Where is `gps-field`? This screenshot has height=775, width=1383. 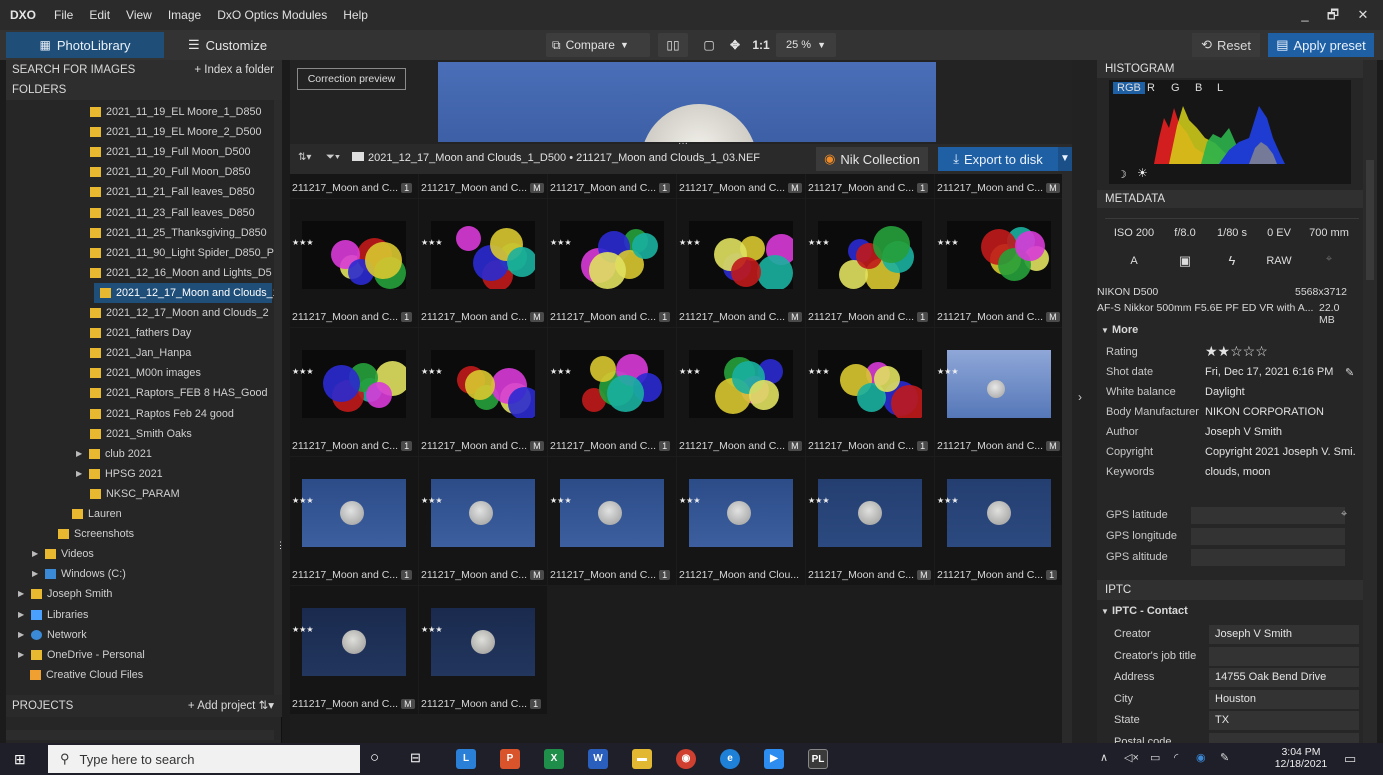 gps-field is located at coordinates (1268, 557).